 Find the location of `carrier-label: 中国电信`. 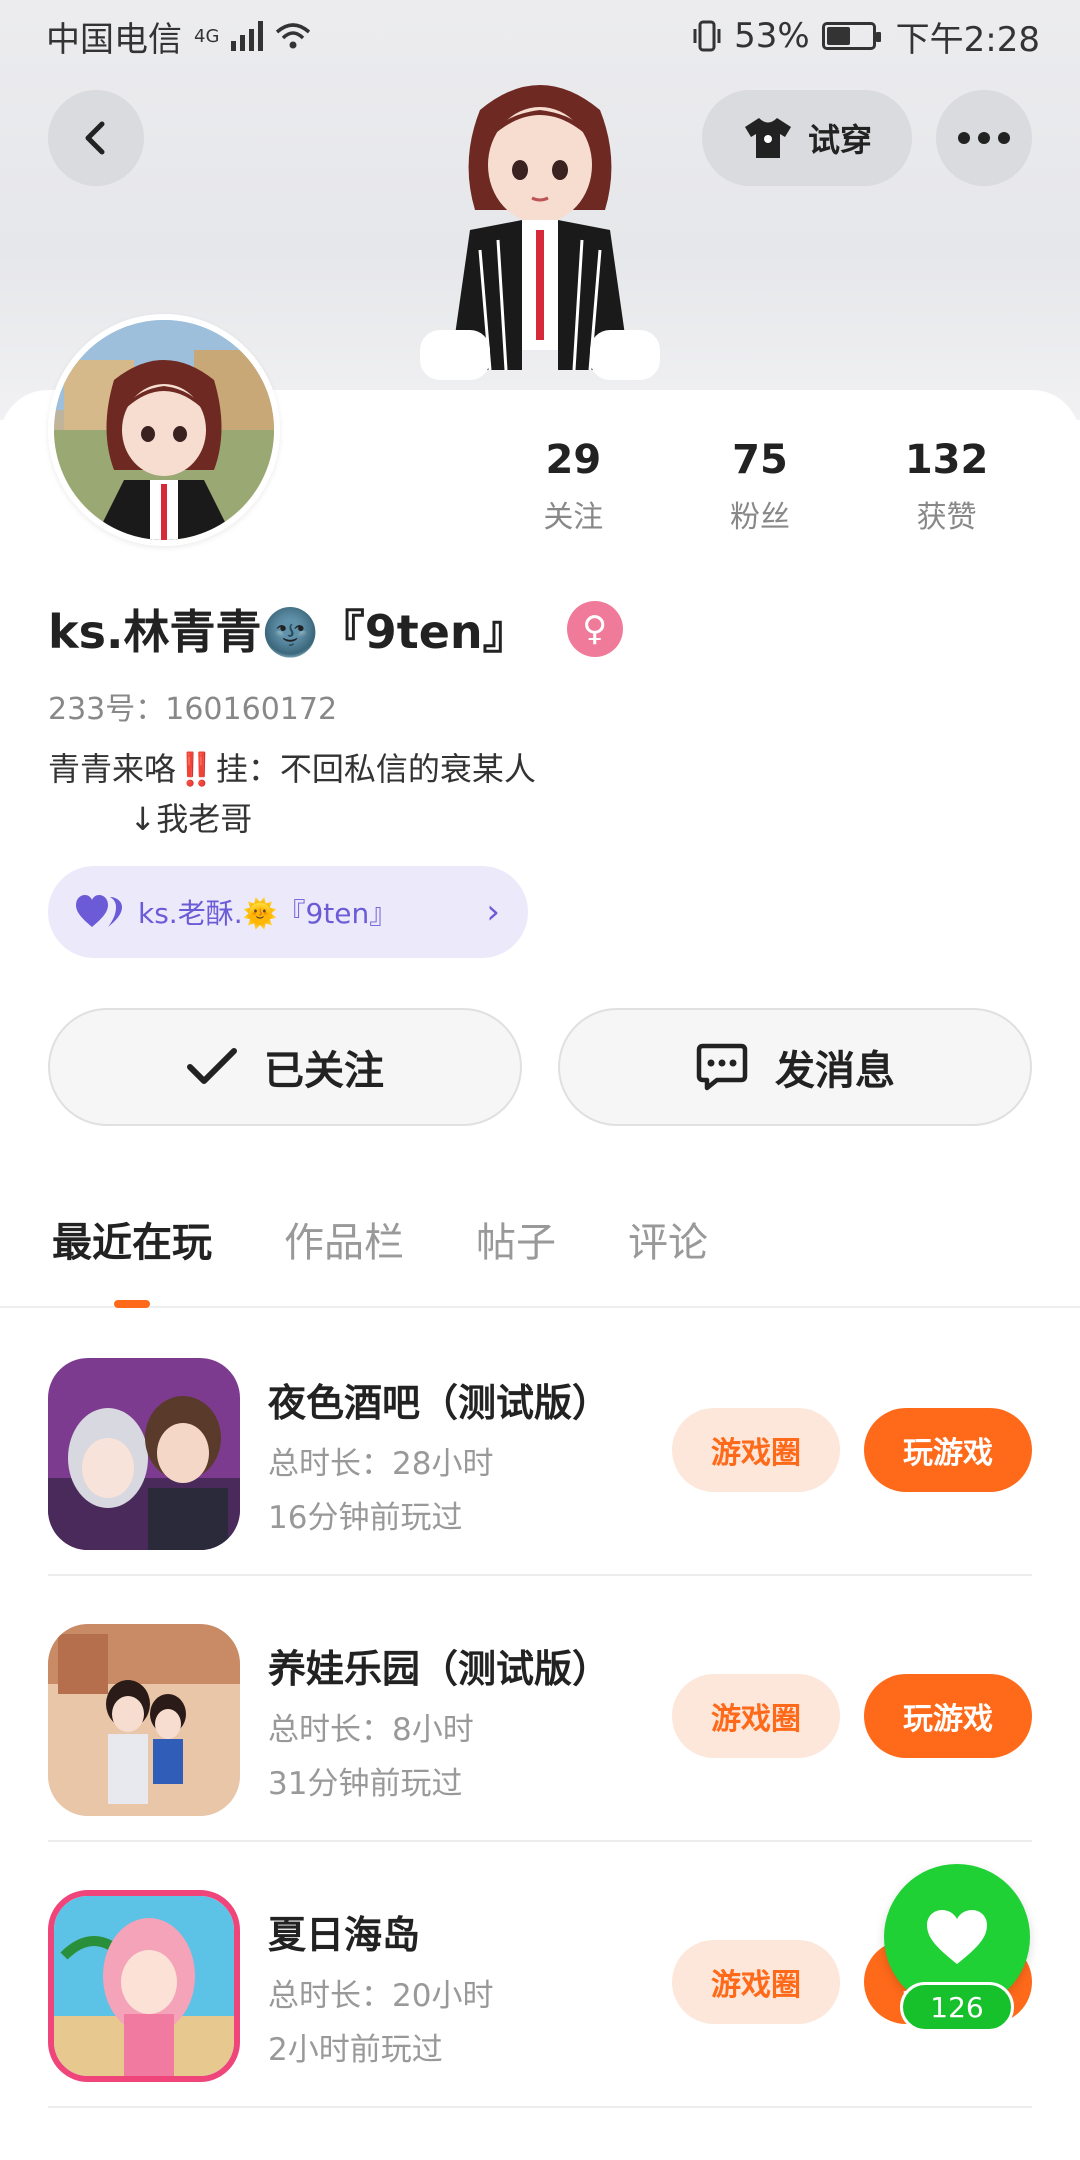

carrier-label: 中国电信 is located at coordinates (114, 39).